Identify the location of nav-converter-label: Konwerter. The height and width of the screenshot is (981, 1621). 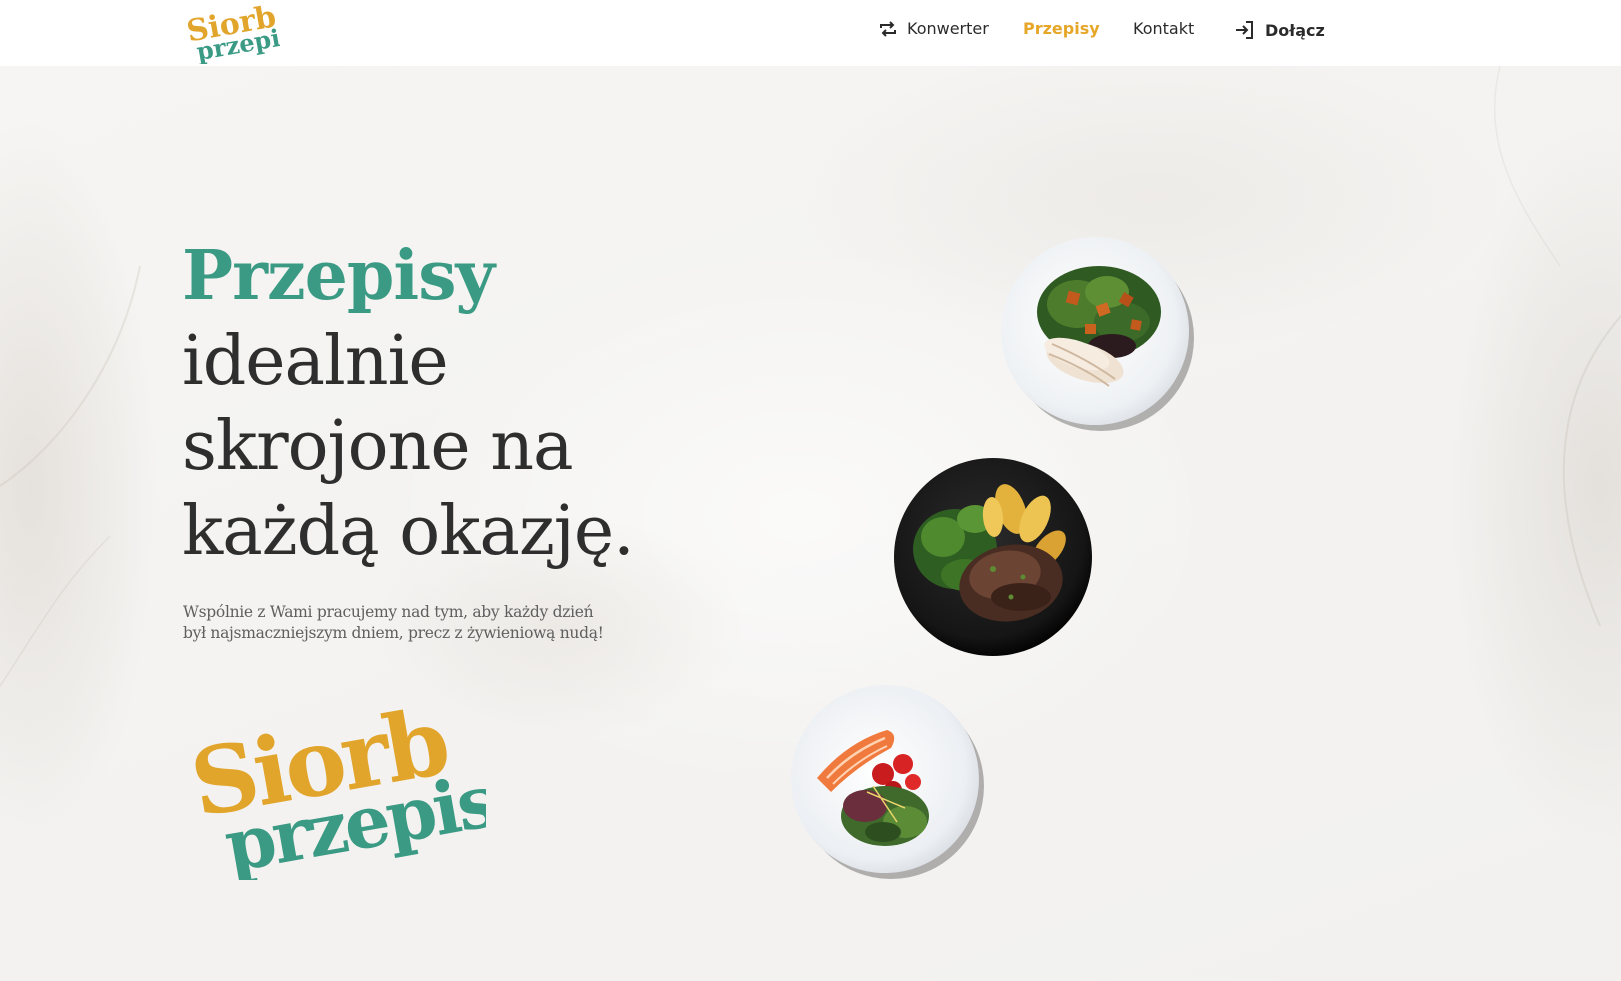
(948, 28).